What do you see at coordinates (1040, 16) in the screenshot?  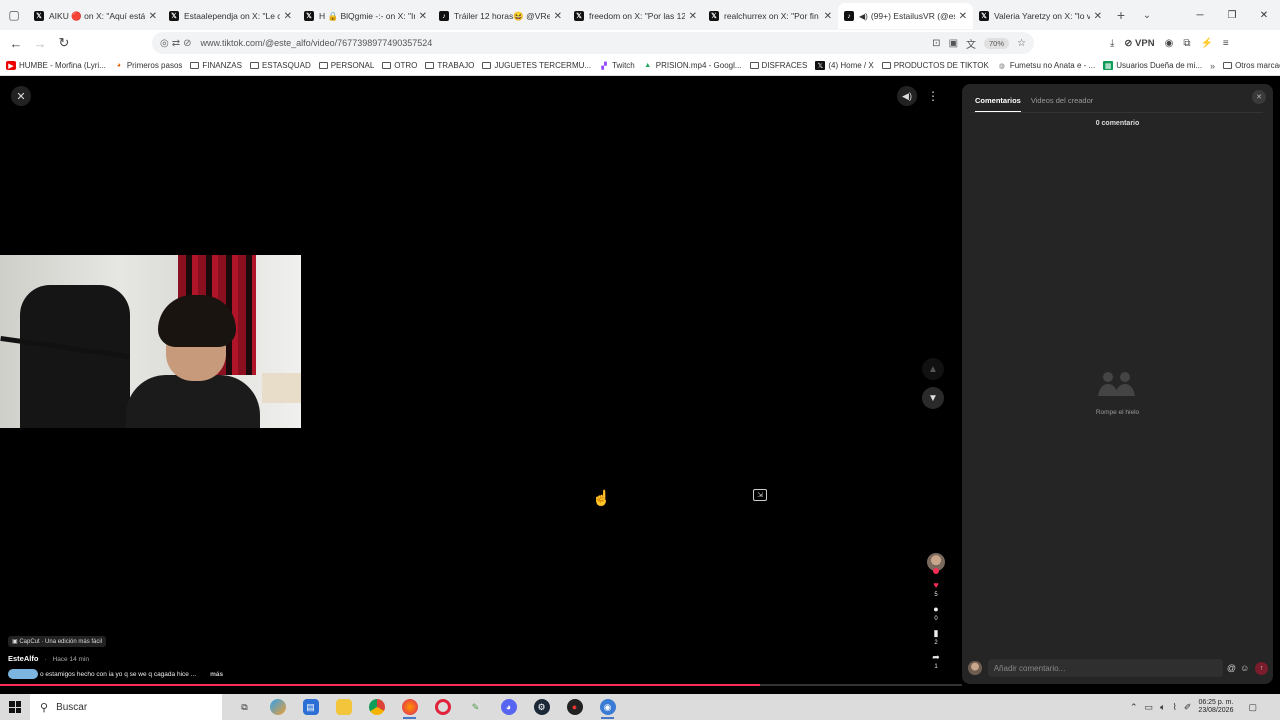 I see `browser-tab: 𝕏 Valeria Yaretzy on X: "lo vol ✕` at bounding box center [1040, 16].